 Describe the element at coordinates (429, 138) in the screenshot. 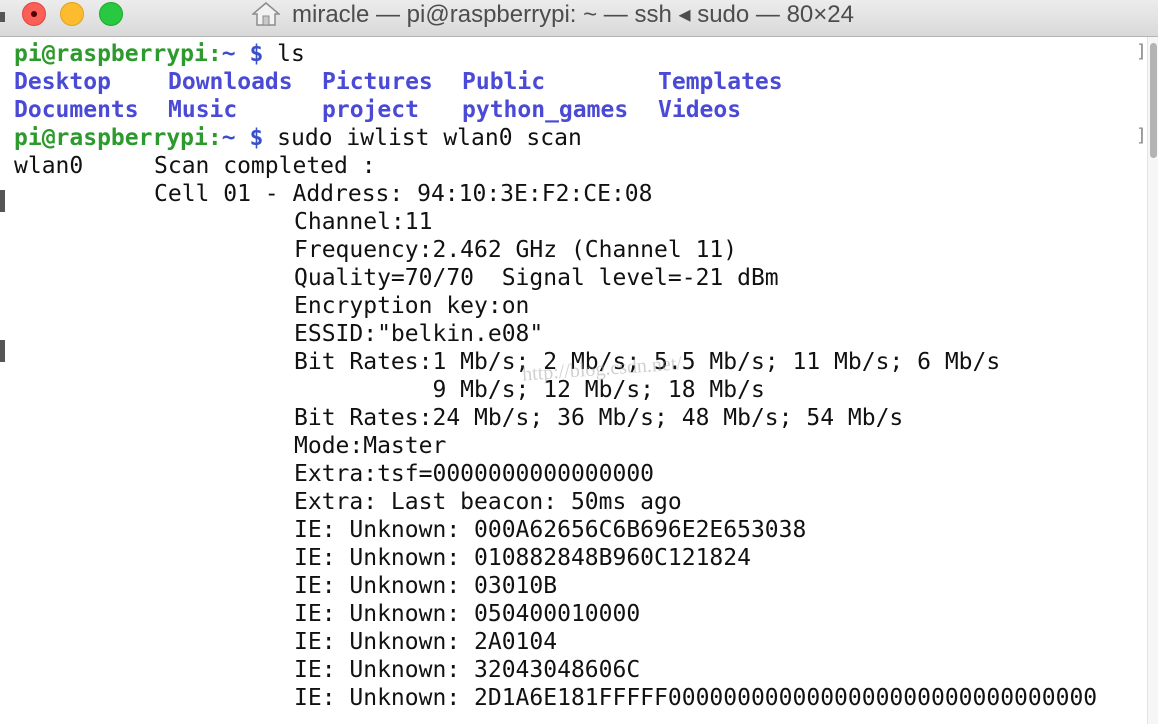

I see `command-text: sudo iwlist wlan0 scan` at that location.